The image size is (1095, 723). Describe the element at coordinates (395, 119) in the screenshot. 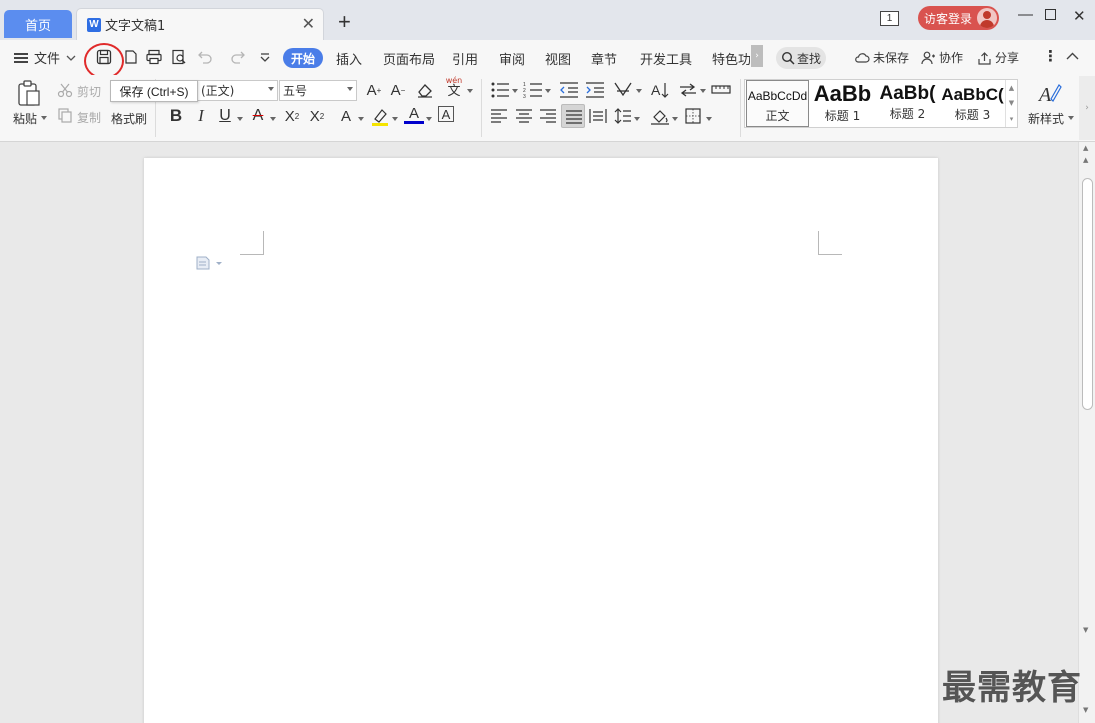

I see `highlight-dropdown-arrow` at that location.